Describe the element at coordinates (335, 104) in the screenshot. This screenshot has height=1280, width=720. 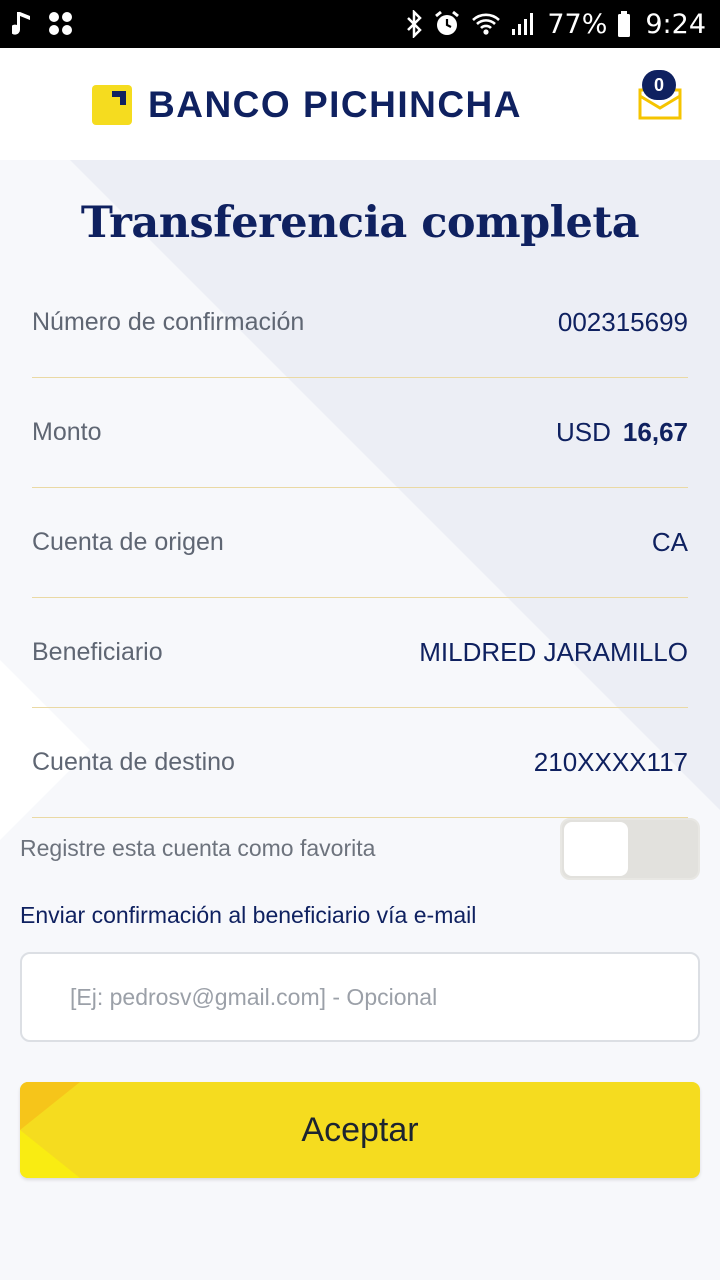
I see `brand-name: BANCO PICHINCHA` at that location.